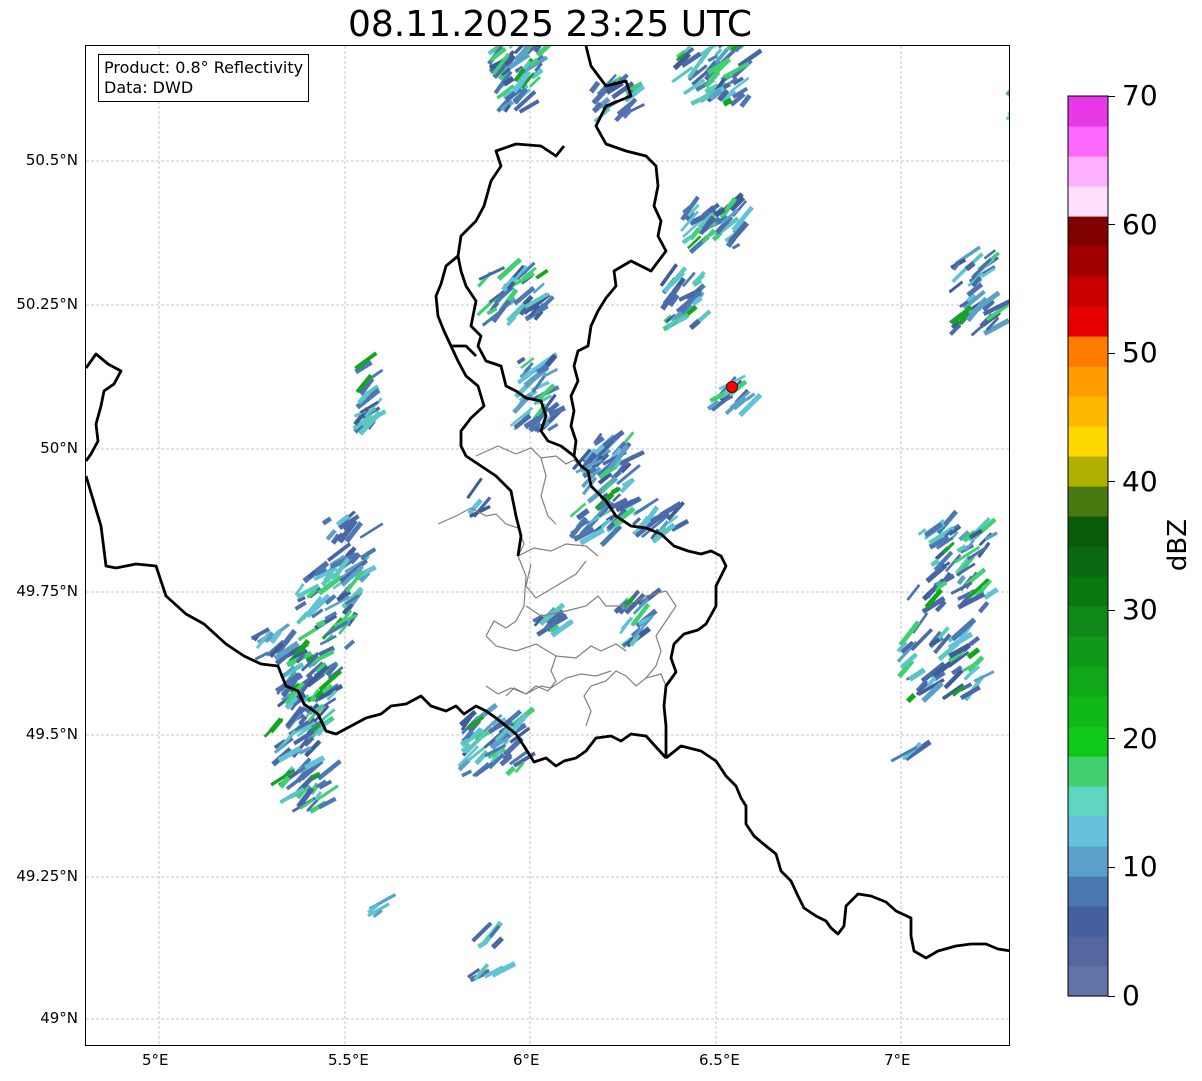 The height and width of the screenshot is (1081, 1202). I want to click on x-tick-label: 6°E, so click(526, 1060).